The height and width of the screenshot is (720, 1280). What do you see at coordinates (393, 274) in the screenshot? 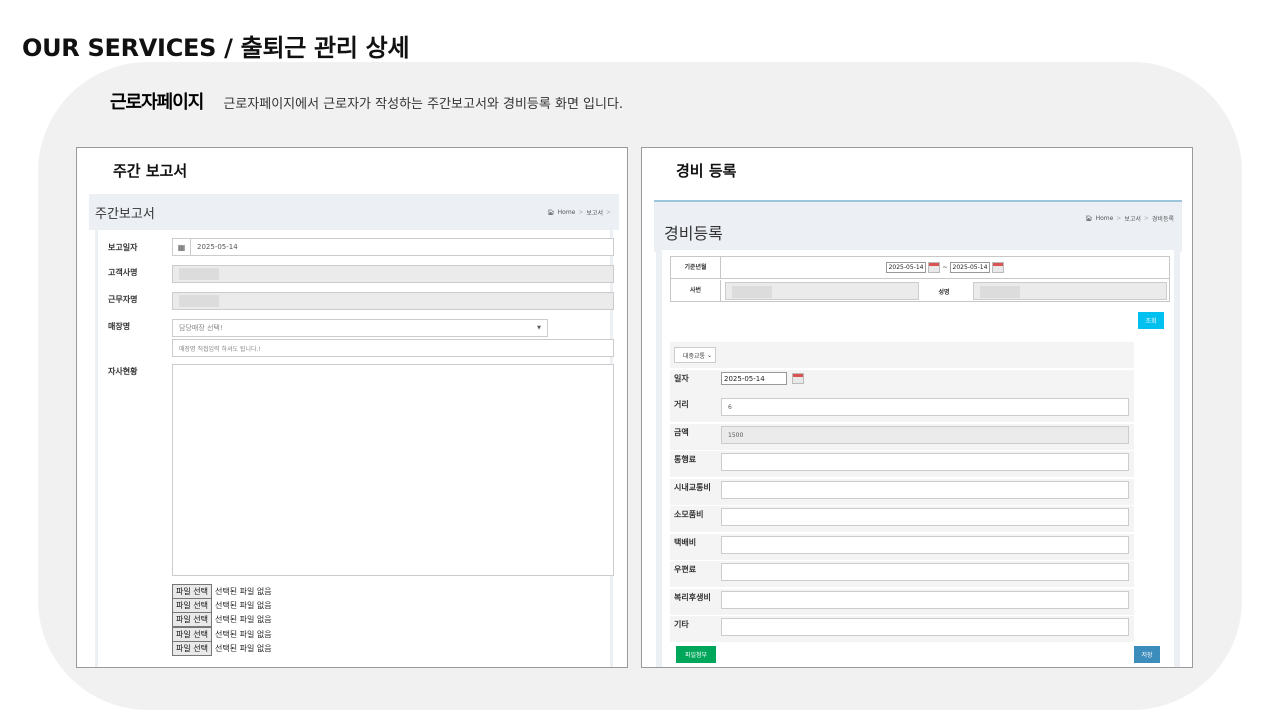
I see `client-field` at bounding box center [393, 274].